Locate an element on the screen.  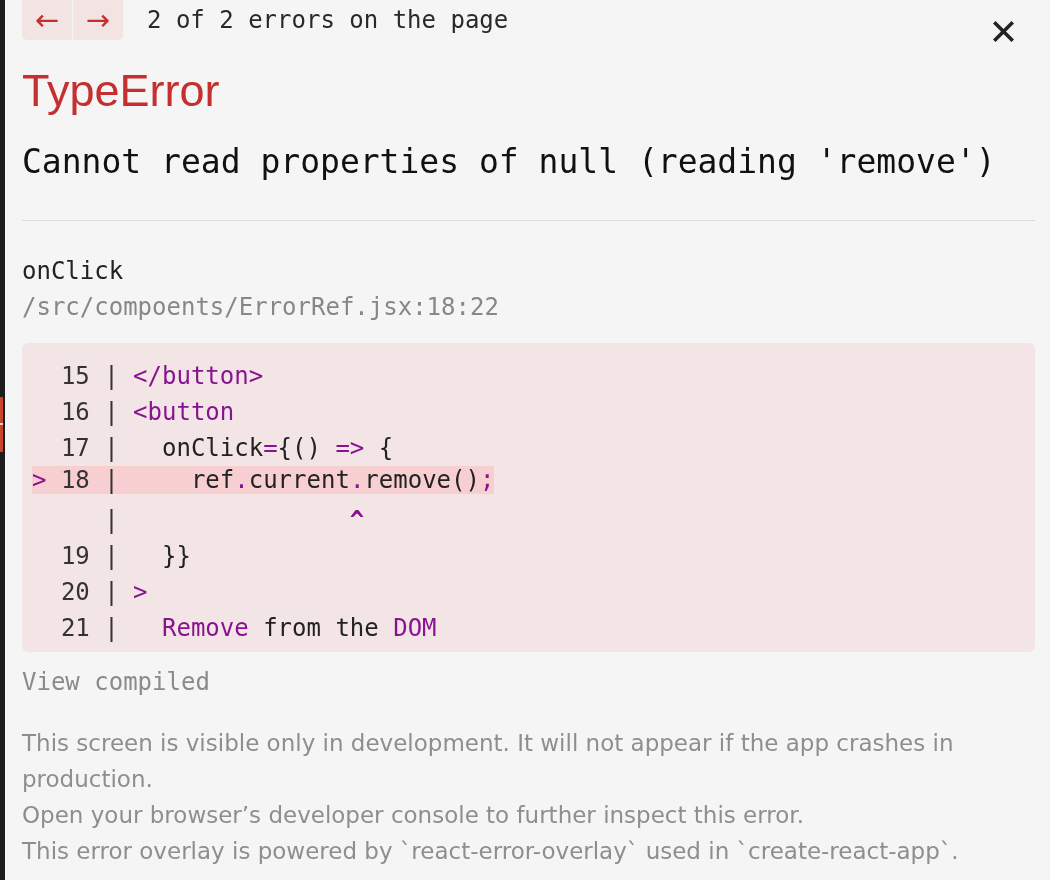
error-column-pointer: ^ is located at coordinates (356, 520).